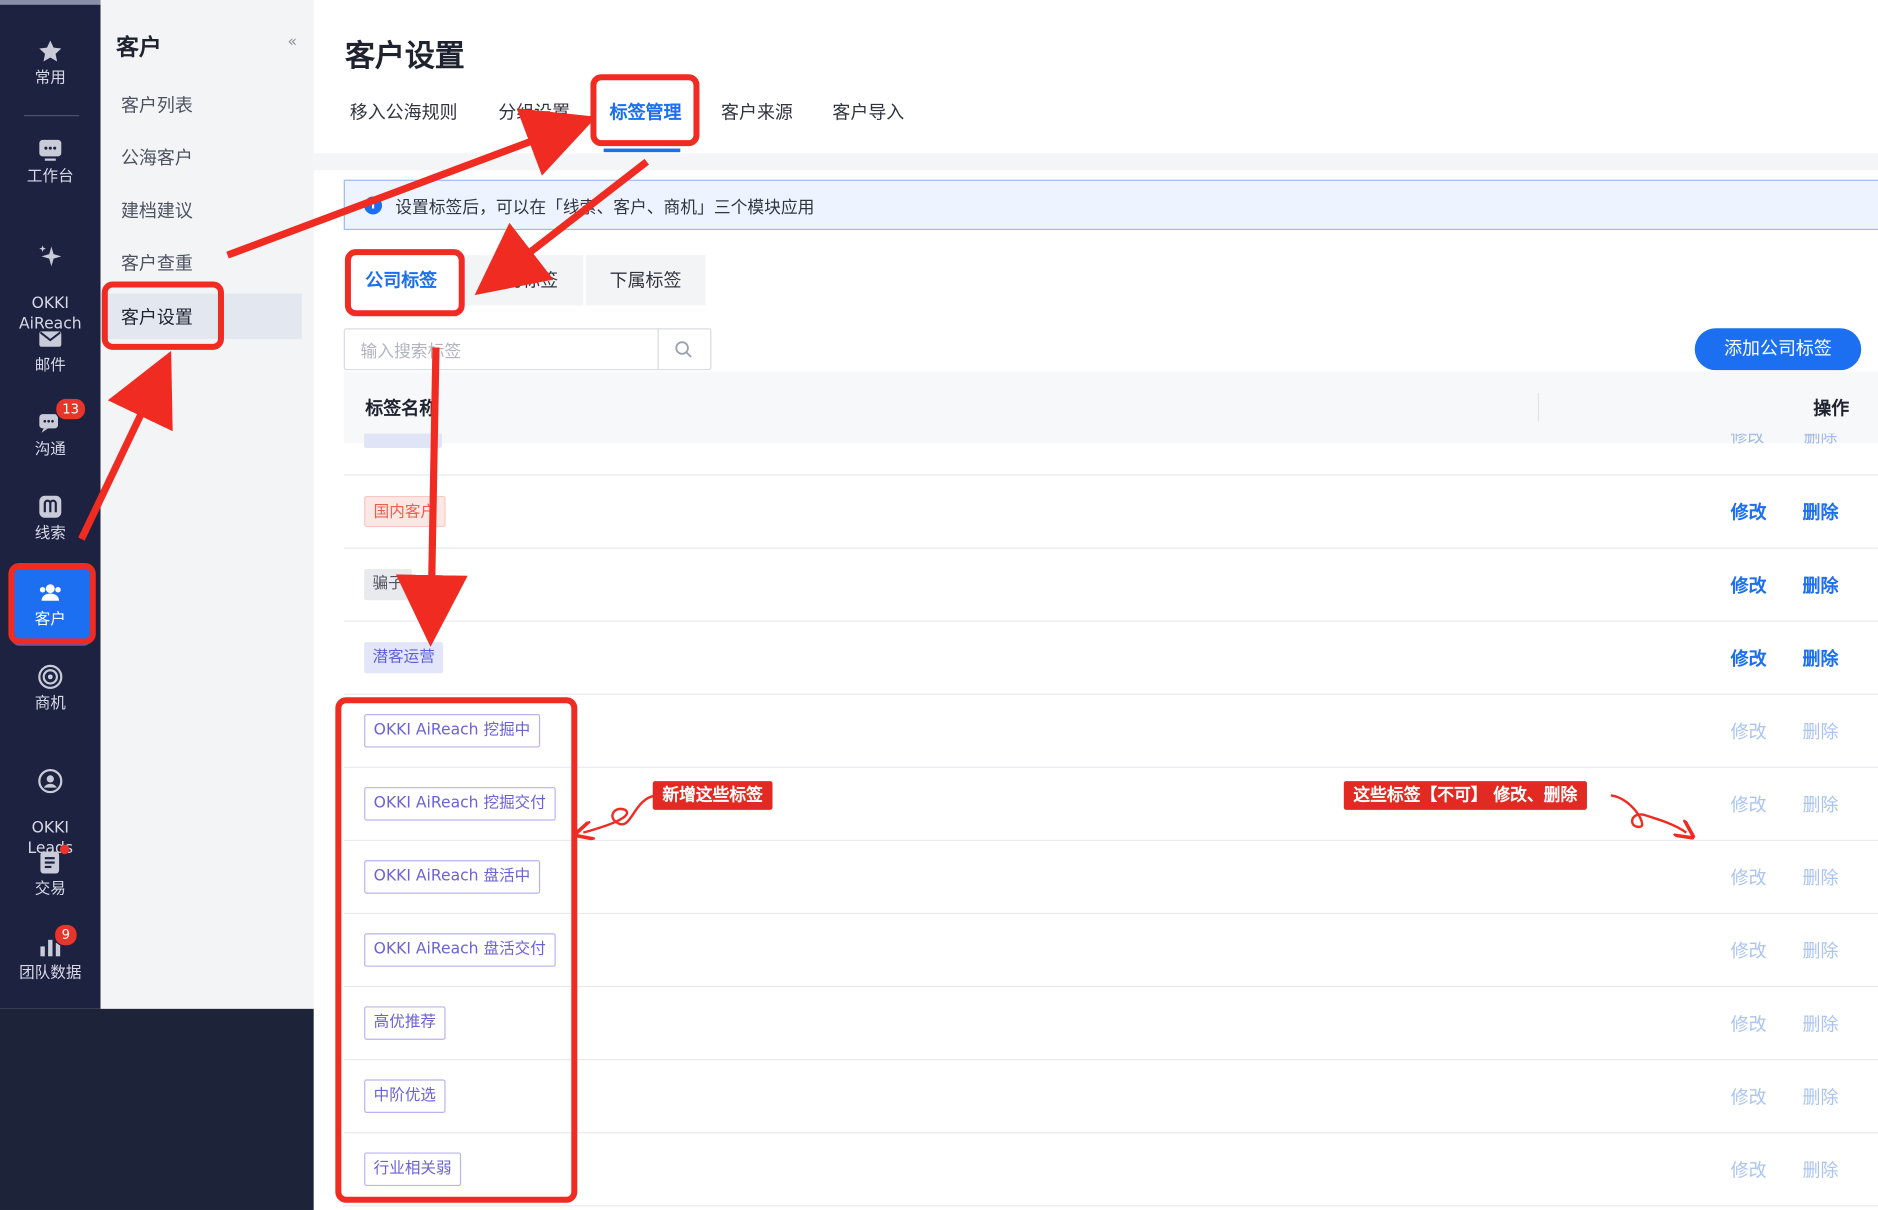  I want to click on arrow-settings-to-tab, so click(411, 183).